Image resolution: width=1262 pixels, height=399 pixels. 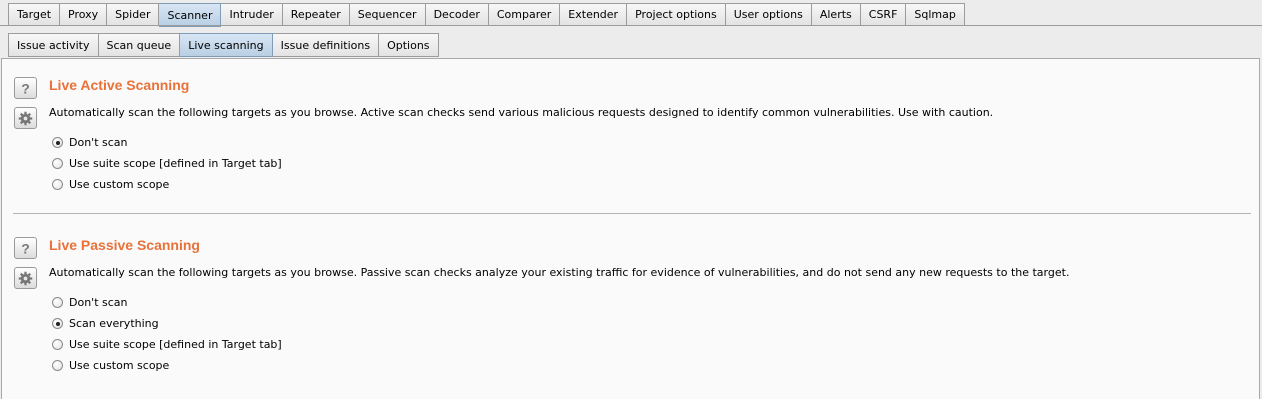 What do you see at coordinates (836, 14) in the screenshot?
I see `tab-alerts: Alerts` at bounding box center [836, 14].